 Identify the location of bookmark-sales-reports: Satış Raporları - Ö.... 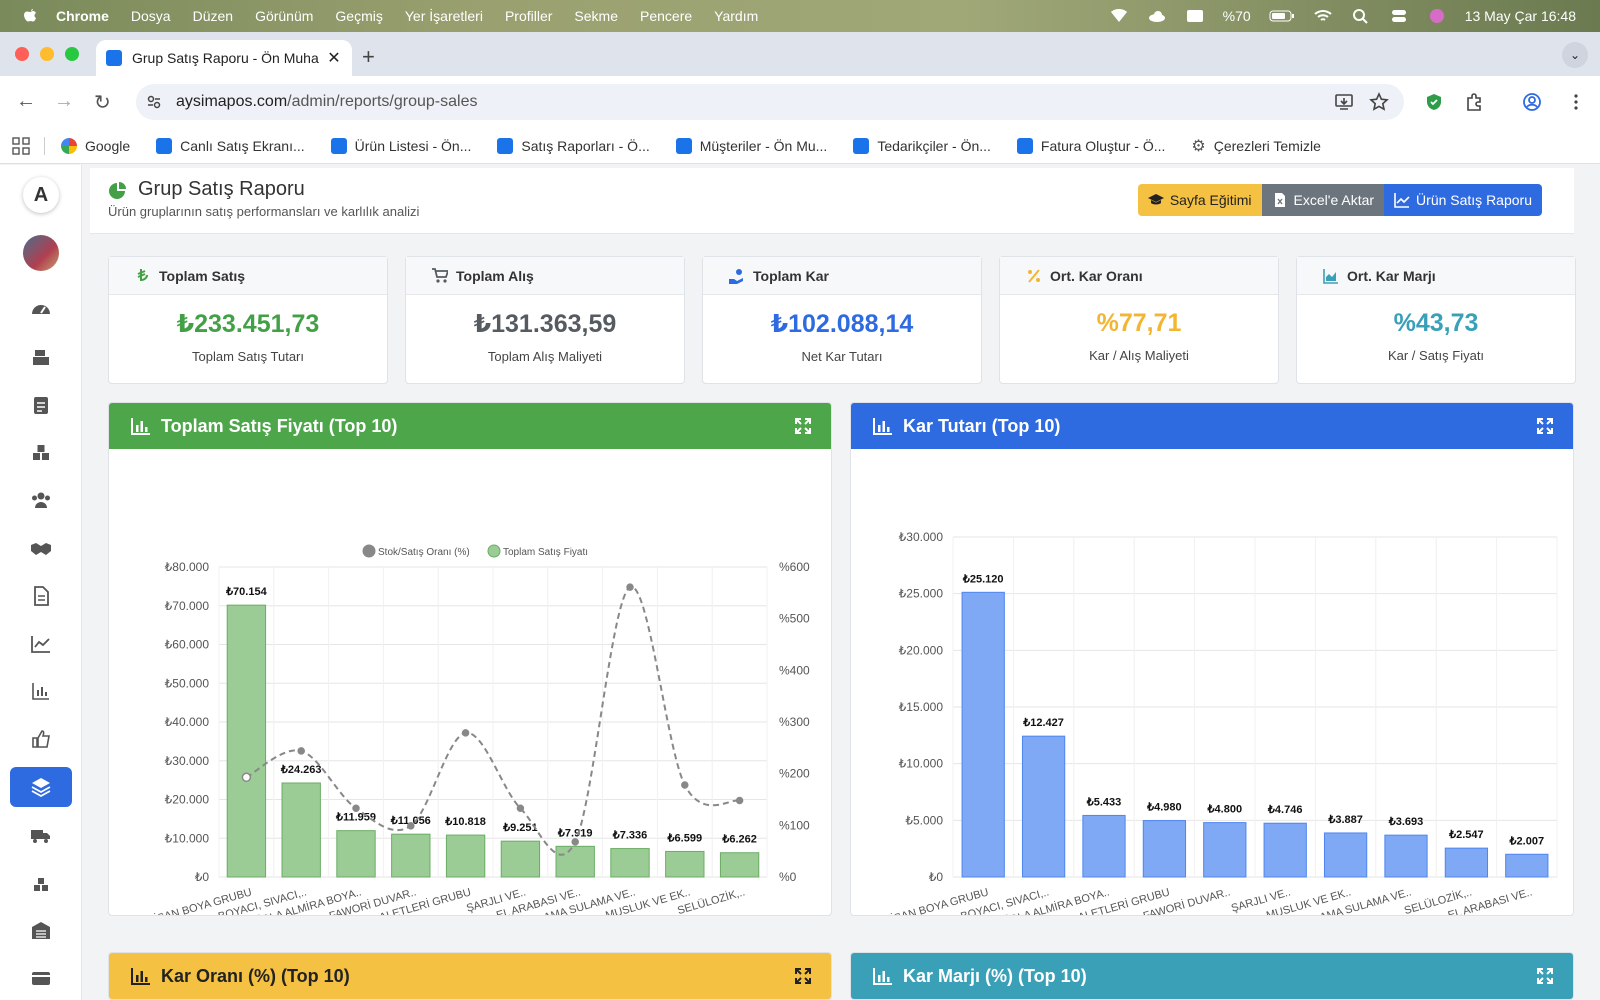
(573, 145).